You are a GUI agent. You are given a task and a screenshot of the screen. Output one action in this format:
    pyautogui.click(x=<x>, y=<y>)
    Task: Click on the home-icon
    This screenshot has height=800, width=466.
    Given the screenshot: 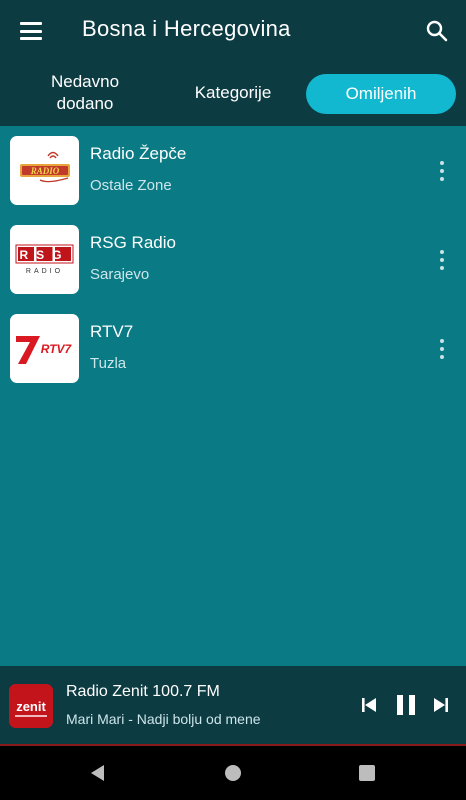 What is the action you would take?
    pyautogui.click(x=233, y=775)
    